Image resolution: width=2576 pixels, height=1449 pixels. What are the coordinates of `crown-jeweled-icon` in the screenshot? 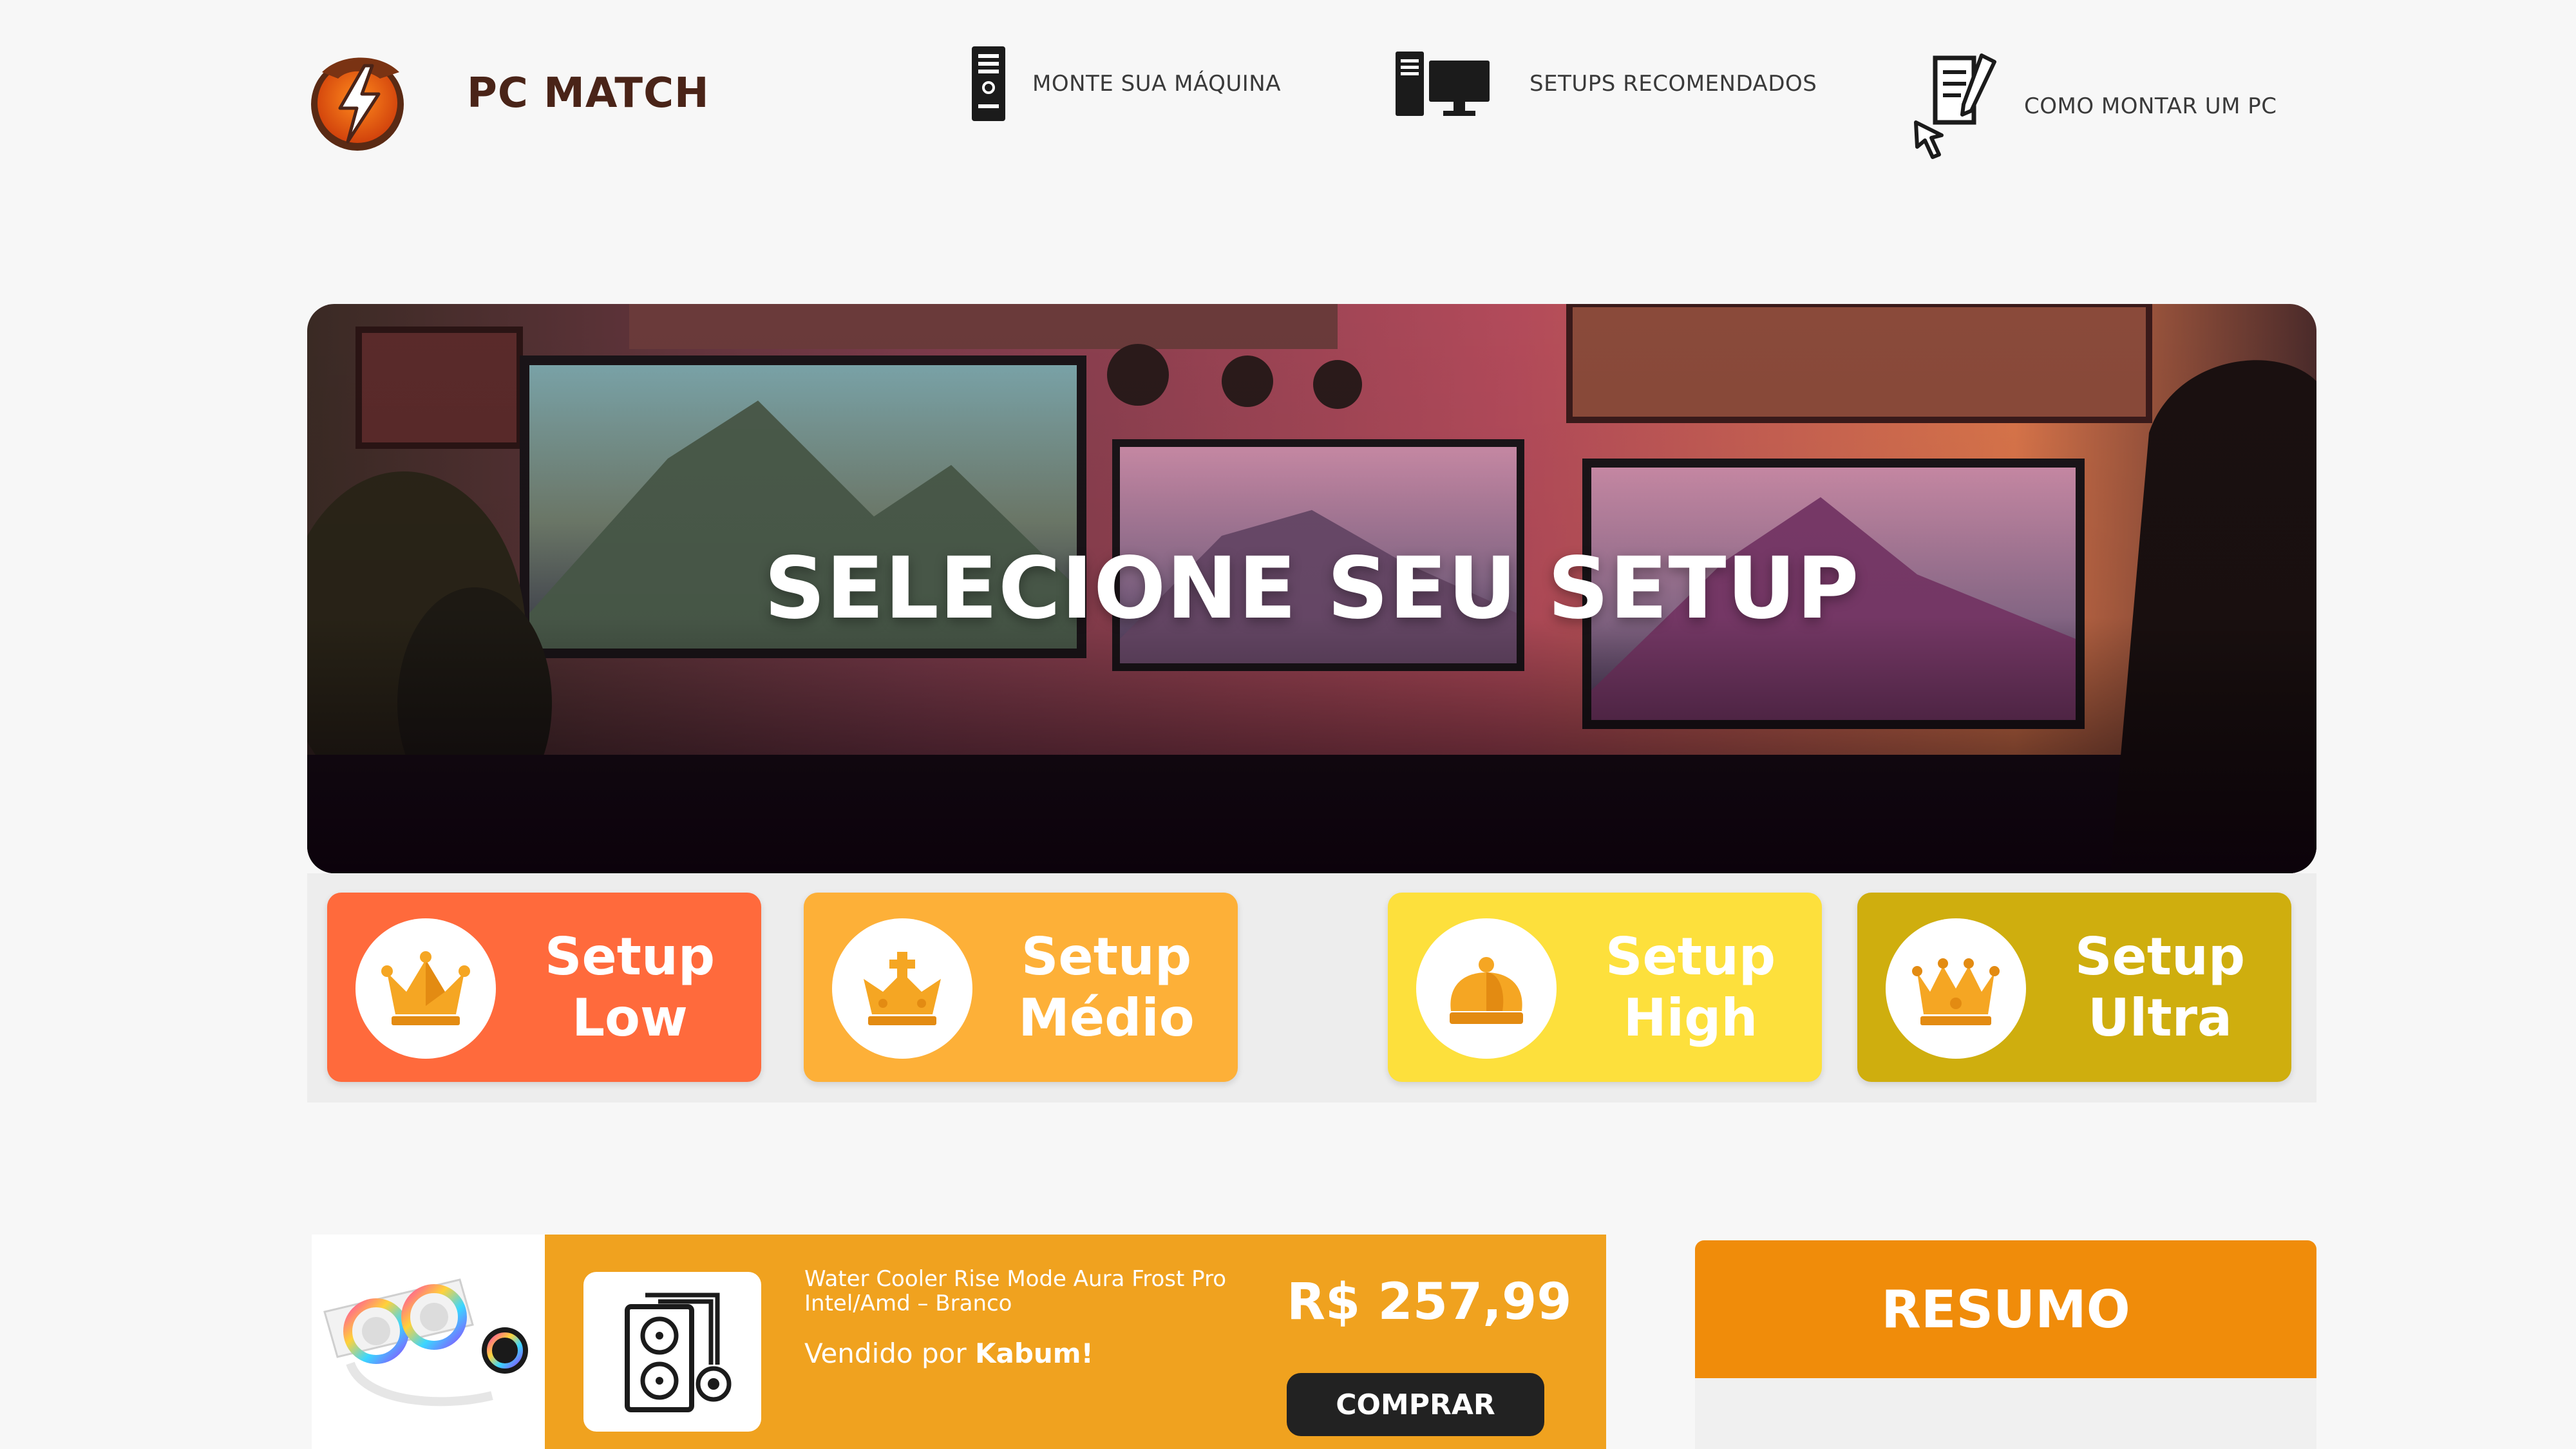 It's located at (1956, 991).